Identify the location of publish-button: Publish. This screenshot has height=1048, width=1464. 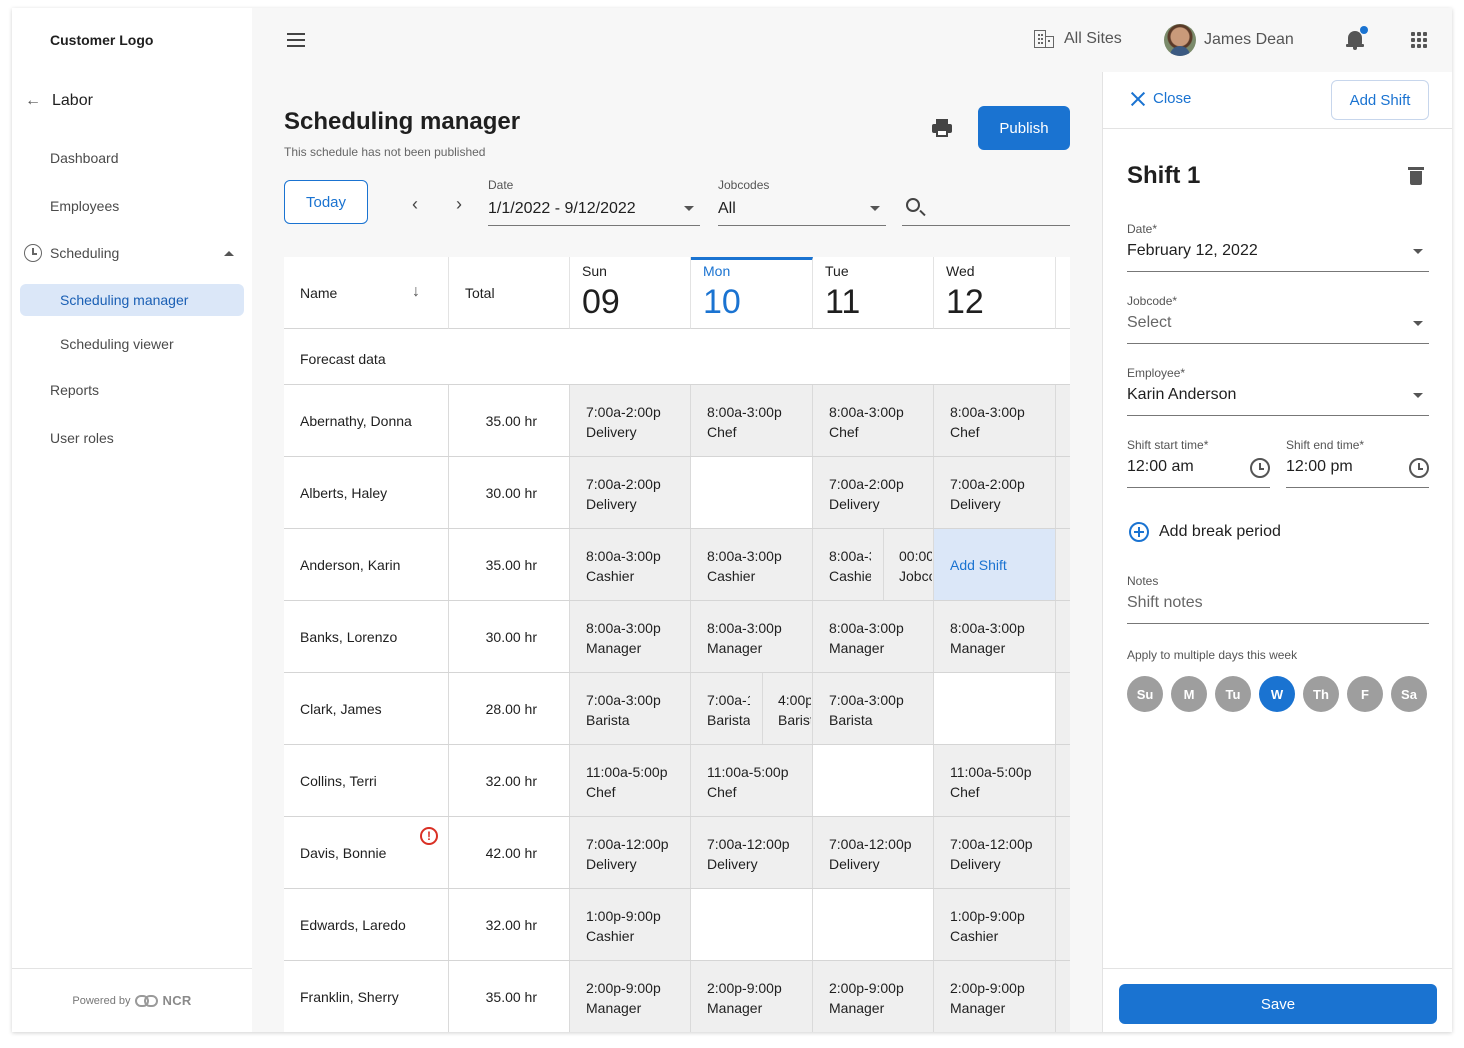
(1024, 128).